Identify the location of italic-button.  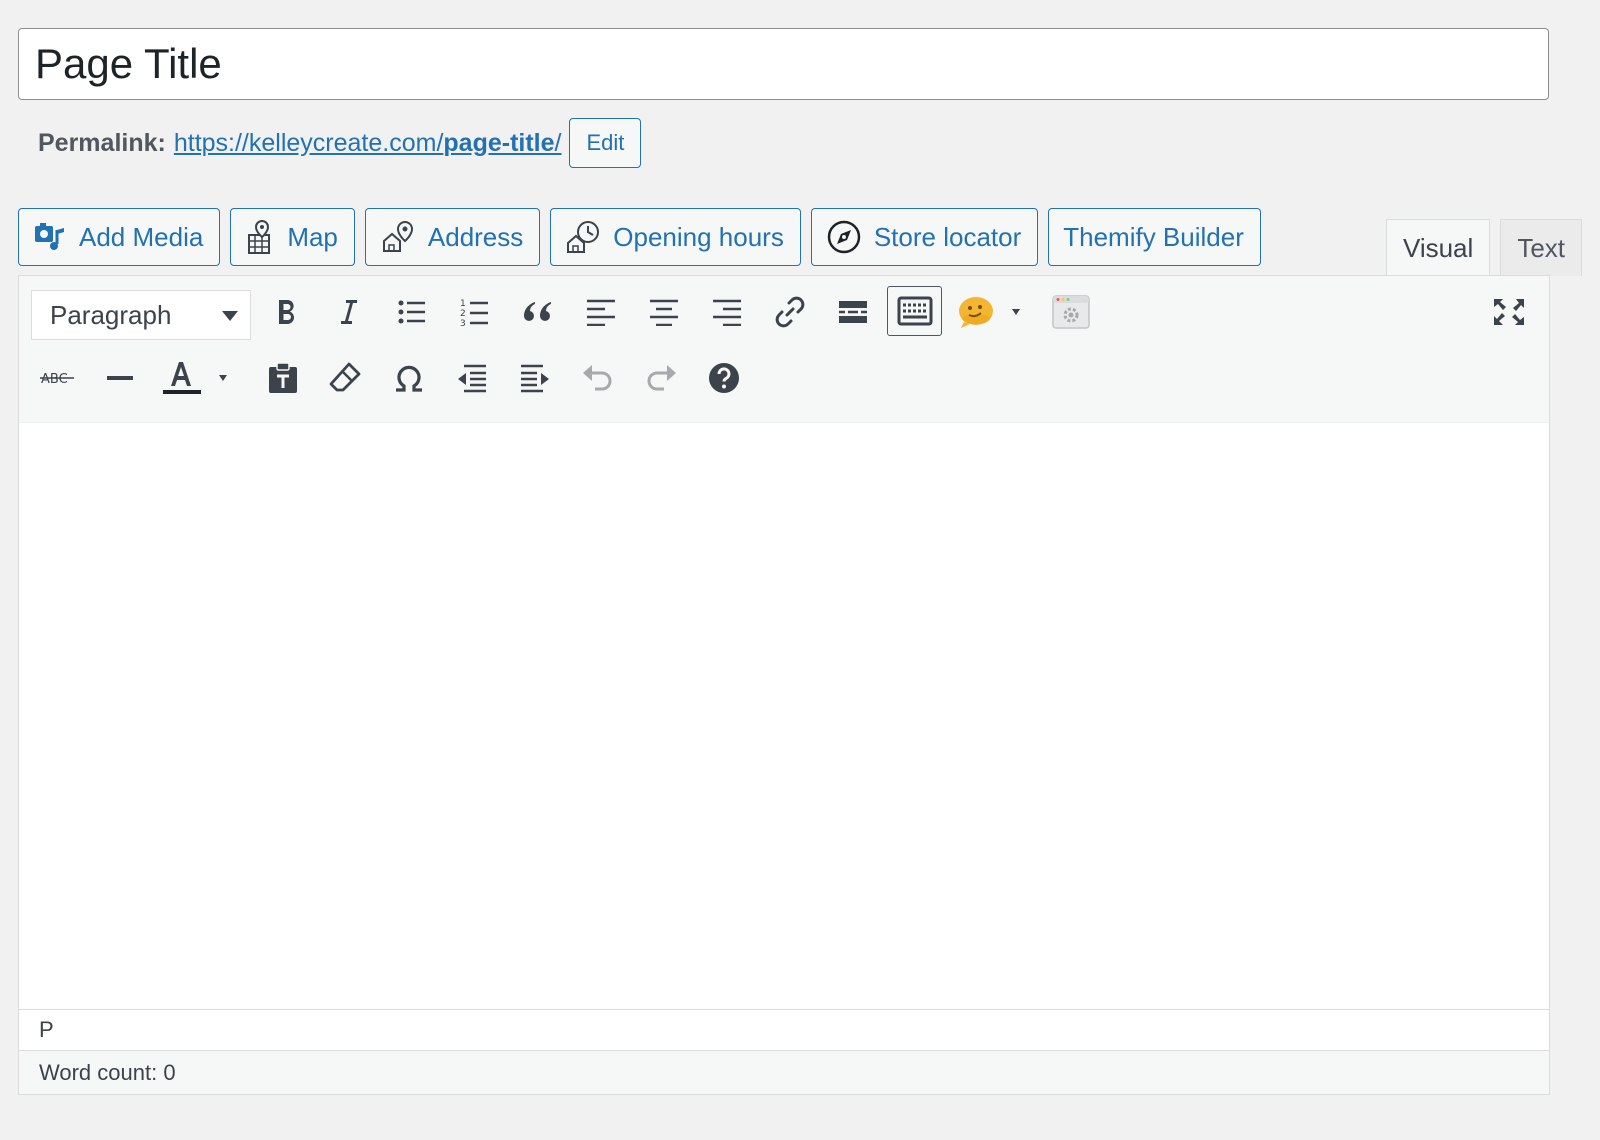
(349, 312).